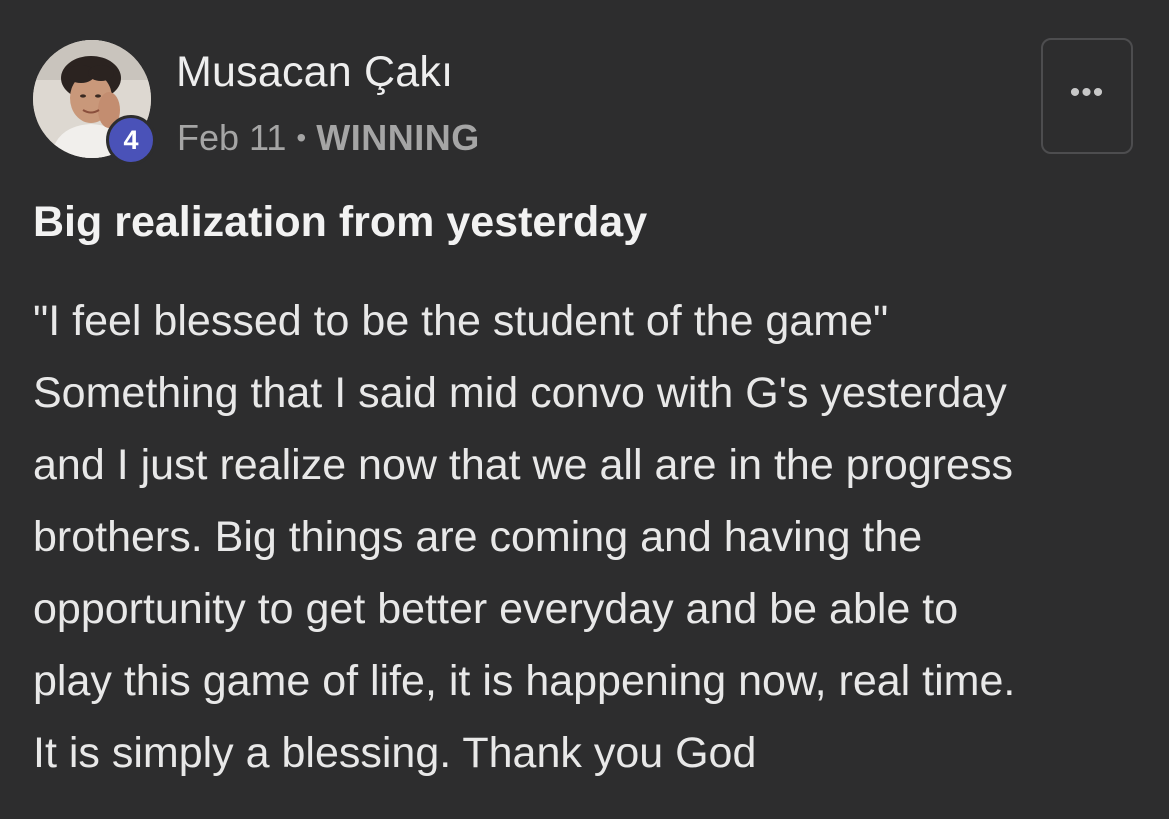 The image size is (1169, 819). Describe the element at coordinates (397, 137) in the screenshot. I see `post-category: WINNING` at that location.